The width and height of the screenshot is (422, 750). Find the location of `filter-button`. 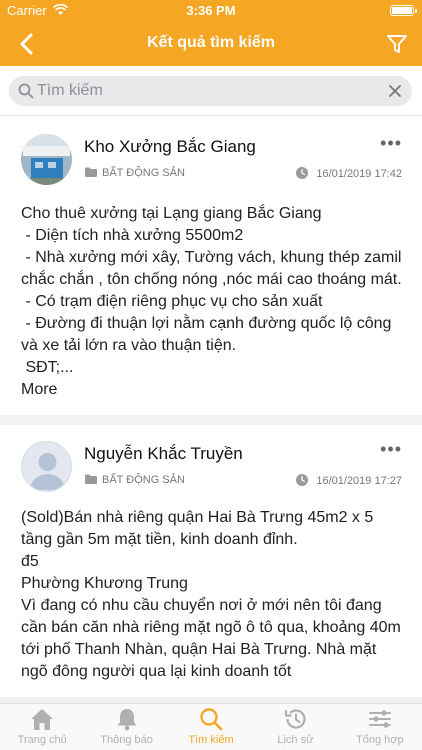

filter-button is located at coordinates (397, 44).